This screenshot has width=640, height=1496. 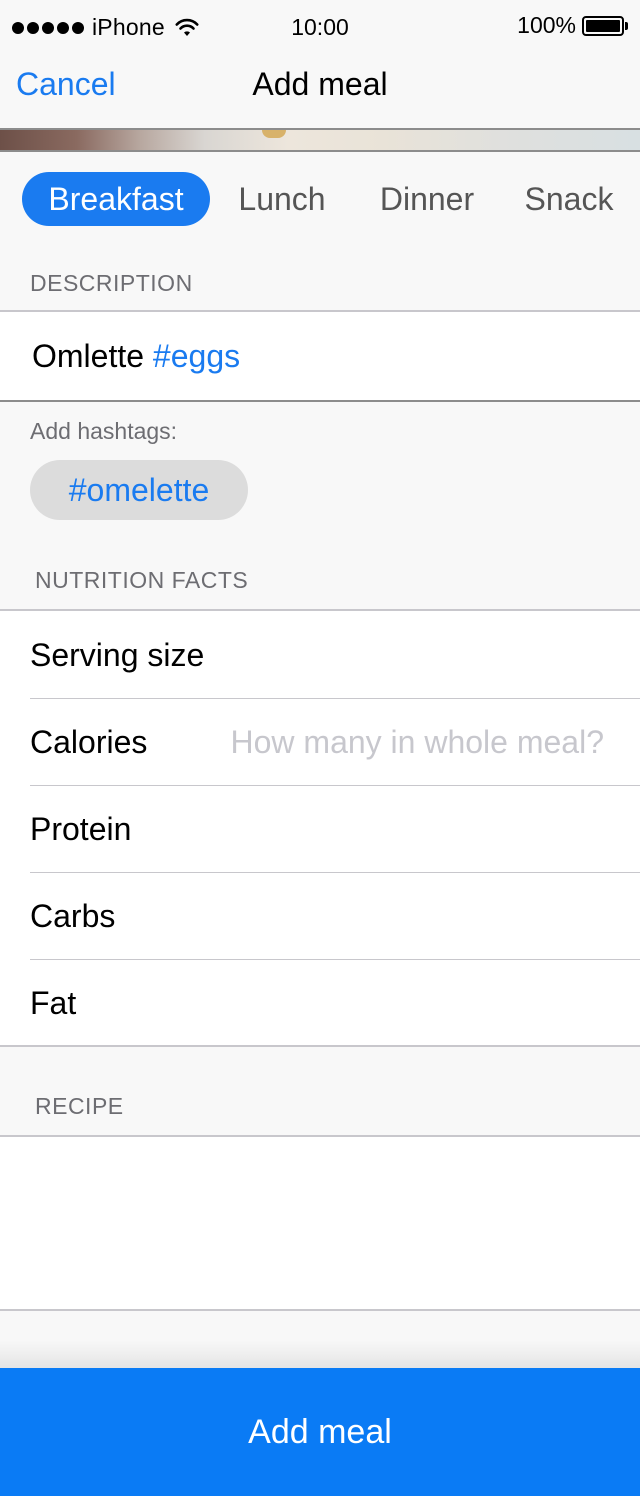 I want to click on meal-type-selector: Breakfast Lunch Dinner Snack, so click(x=320, y=202).